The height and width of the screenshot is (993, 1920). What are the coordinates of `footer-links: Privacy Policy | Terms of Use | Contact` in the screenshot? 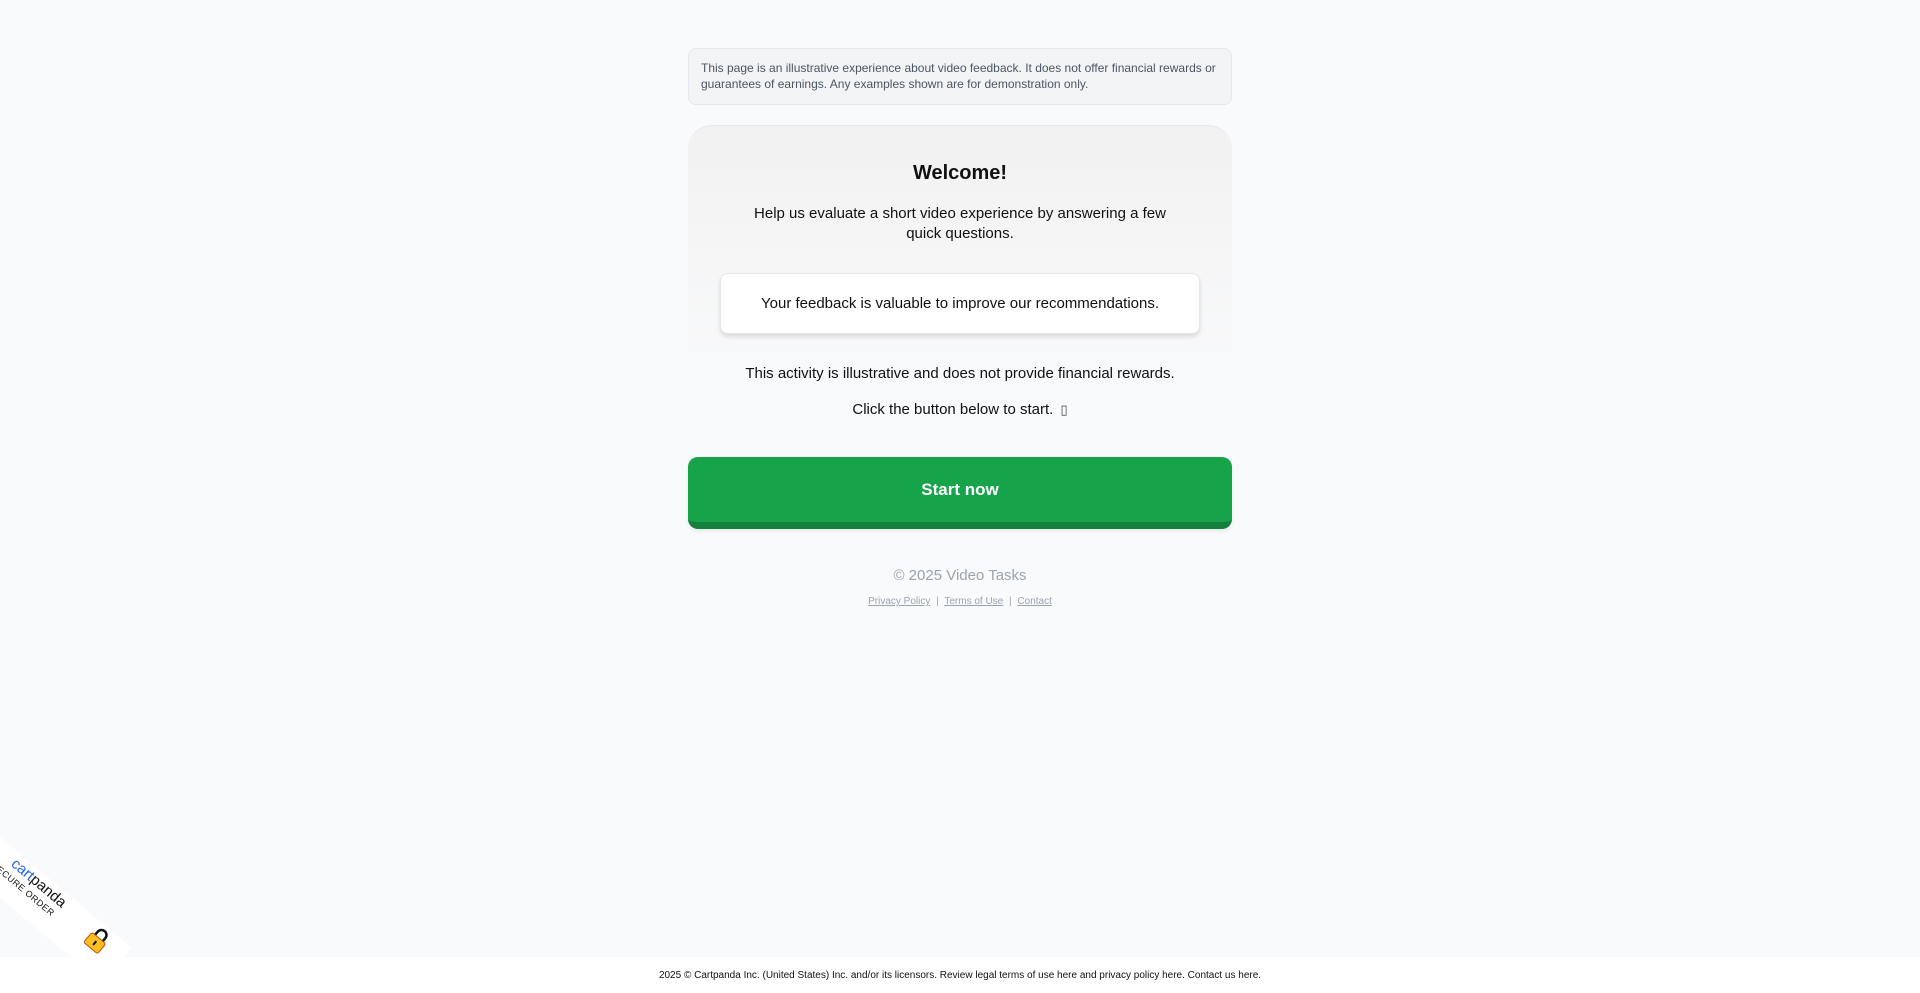 It's located at (960, 601).